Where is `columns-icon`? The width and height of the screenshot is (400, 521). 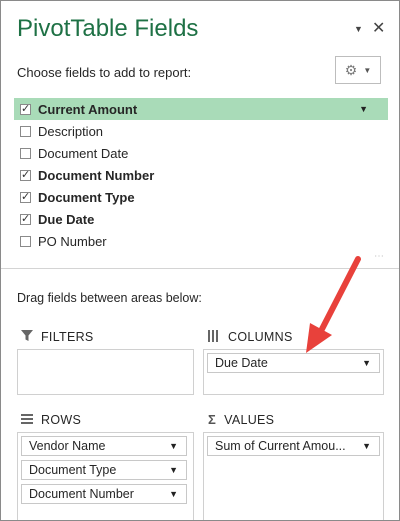 columns-icon is located at coordinates (214, 337).